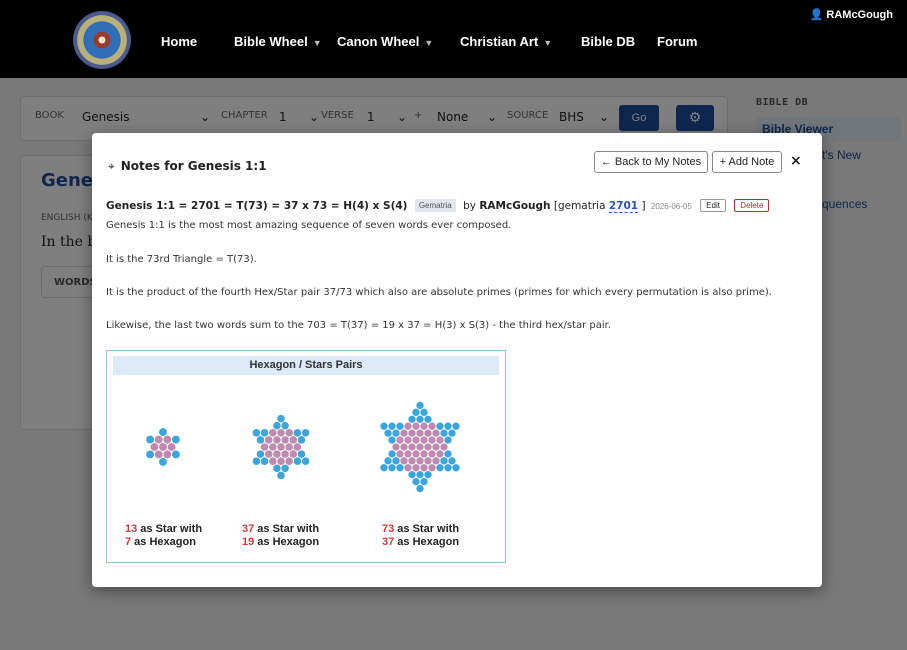 Image resolution: width=907 pixels, height=650 pixels. I want to click on user-icon: 👤, so click(816, 15).